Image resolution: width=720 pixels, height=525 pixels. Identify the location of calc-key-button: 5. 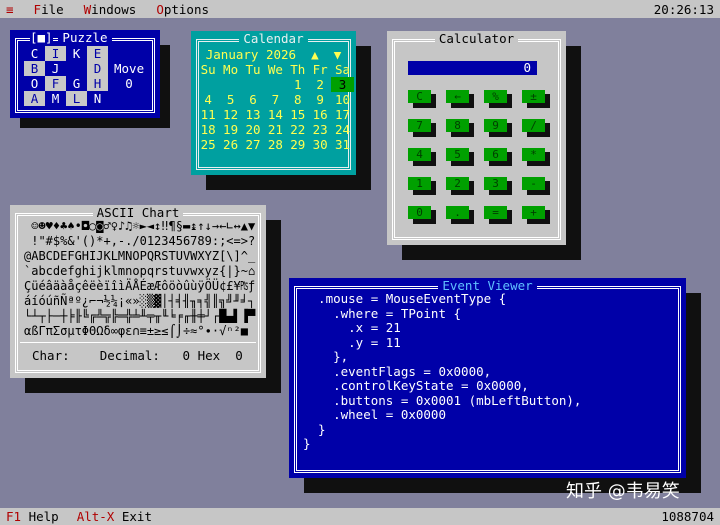
(460, 157).